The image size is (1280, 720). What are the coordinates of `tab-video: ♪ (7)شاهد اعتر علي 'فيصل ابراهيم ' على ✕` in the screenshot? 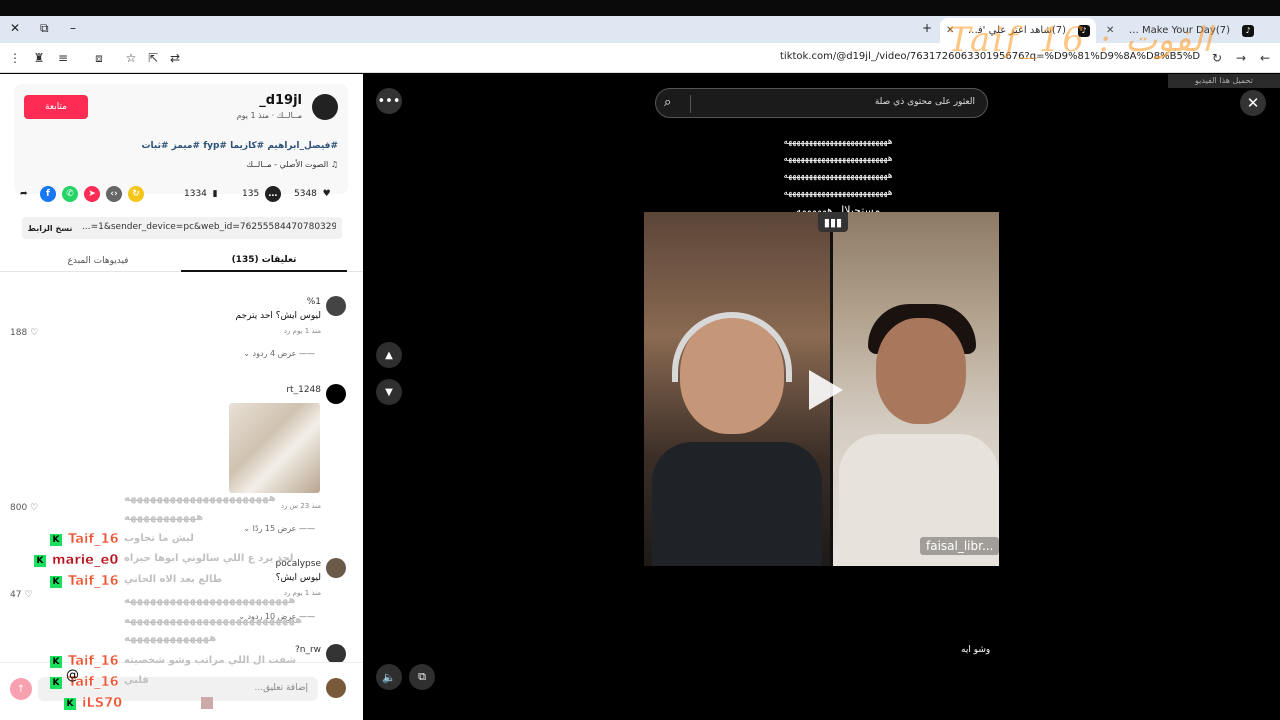 It's located at (1018, 30).